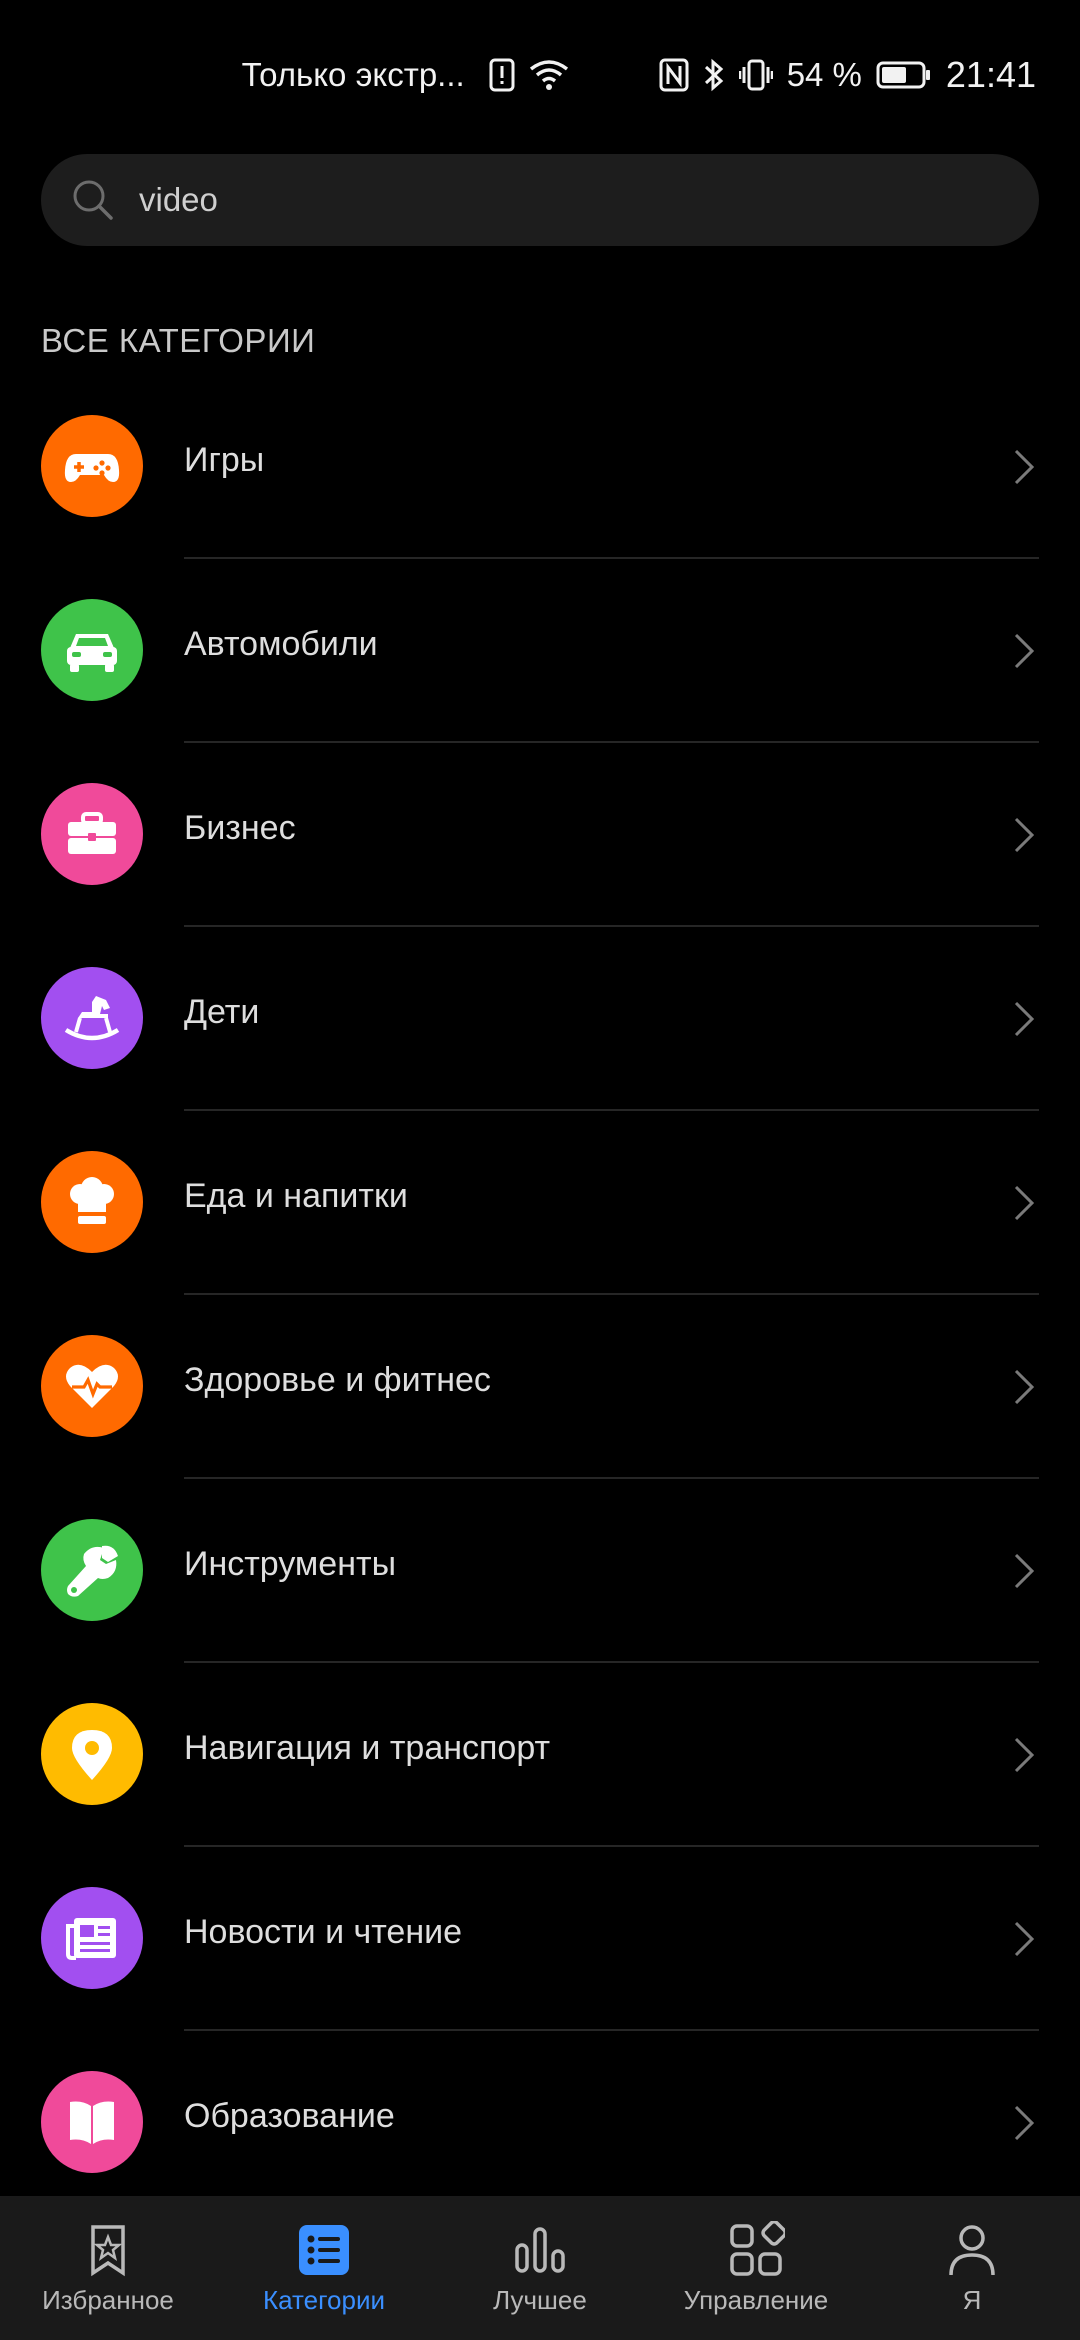  What do you see at coordinates (540, 2249) in the screenshot?
I see `bar-chart-icon` at bounding box center [540, 2249].